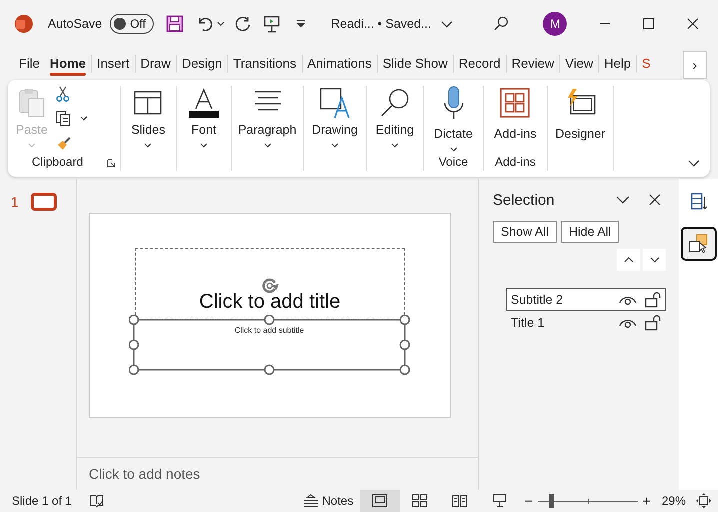 The width and height of the screenshot is (718, 512). What do you see at coordinates (699, 202) in the screenshot?
I see `pane-icon` at bounding box center [699, 202].